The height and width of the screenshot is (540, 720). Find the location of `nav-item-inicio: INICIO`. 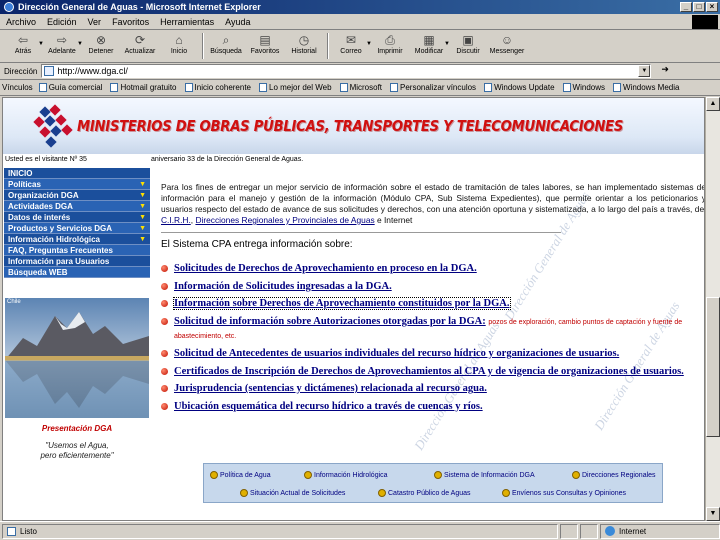

nav-item-inicio: INICIO is located at coordinates (77, 173).